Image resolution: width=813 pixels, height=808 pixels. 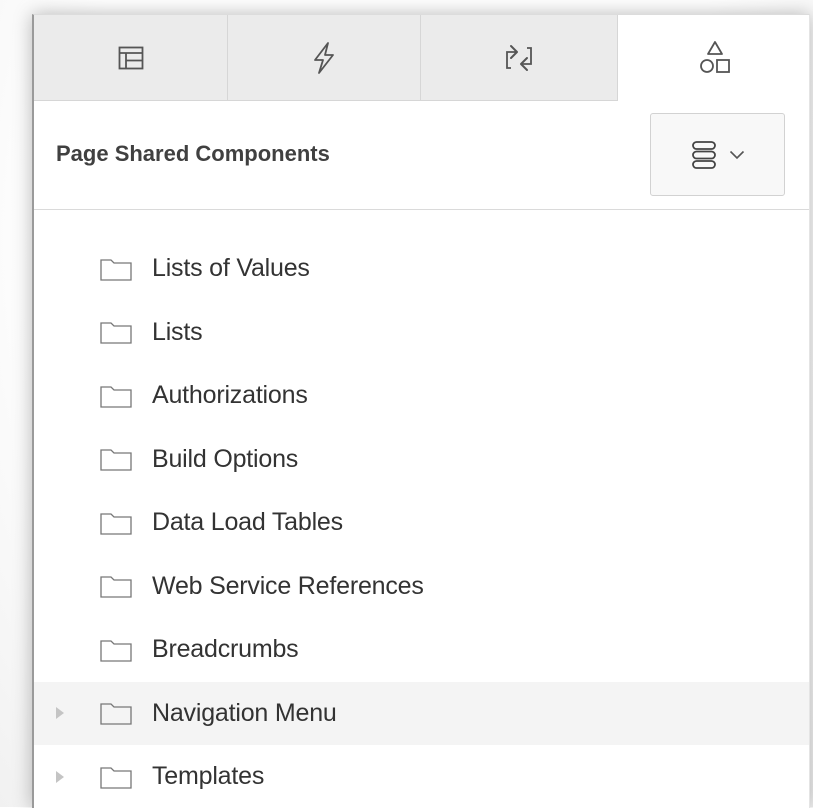 I want to click on shapes-icon, so click(x=715, y=56).